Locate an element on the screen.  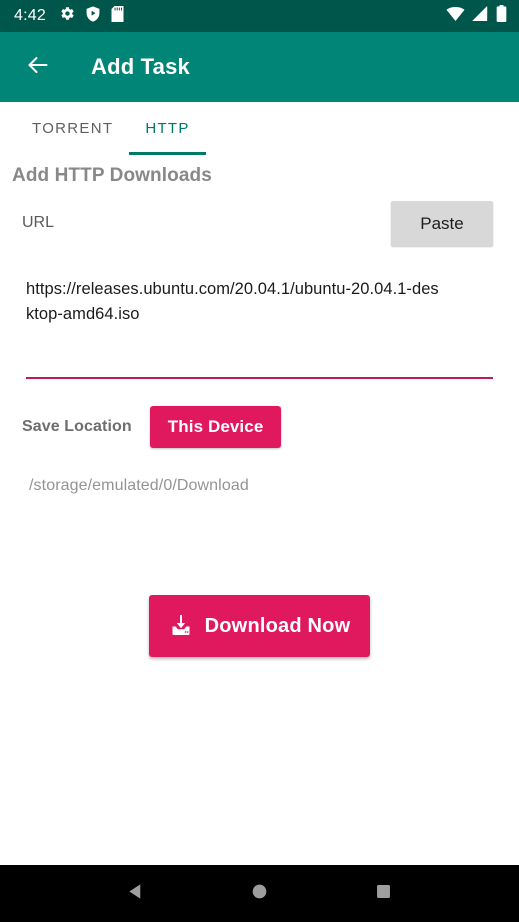
status-bar-system-icons is located at coordinates (476, 16).